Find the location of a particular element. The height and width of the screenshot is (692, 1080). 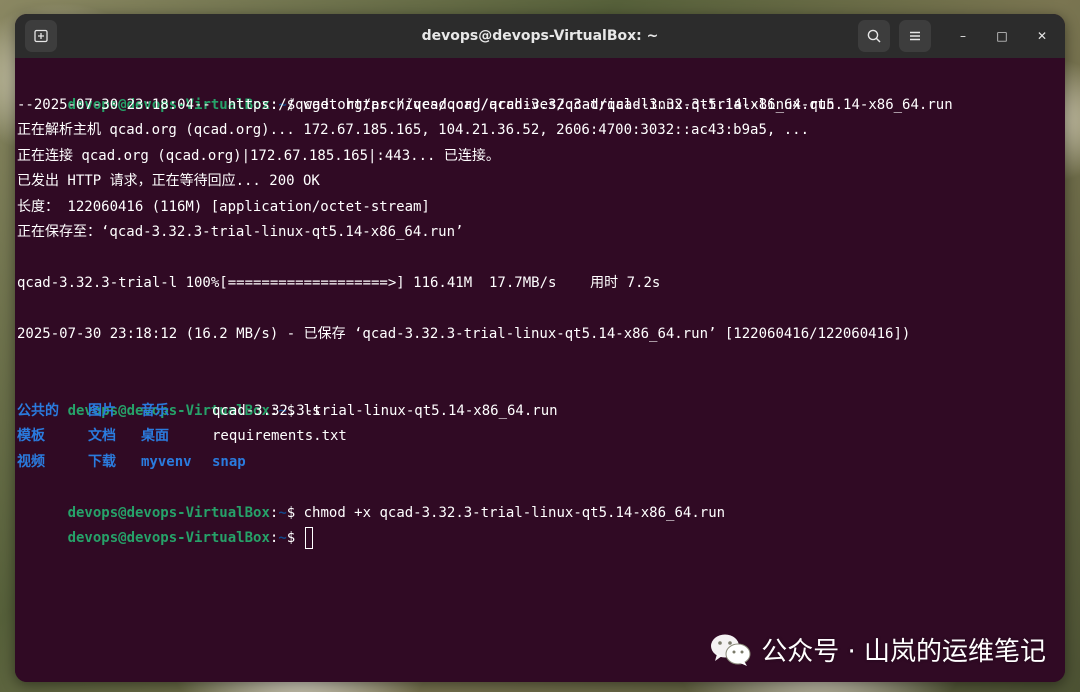

close-button: ✕ is located at coordinates (1042, 36).